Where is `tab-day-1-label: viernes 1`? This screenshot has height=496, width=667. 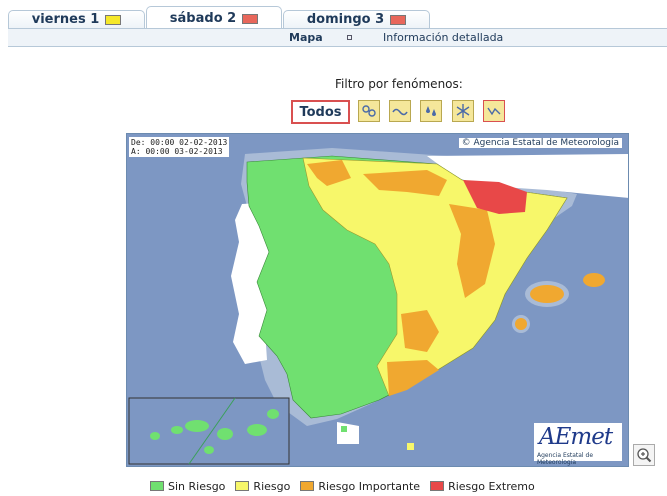 tab-day-1-label: viernes 1 is located at coordinates (65, 19).